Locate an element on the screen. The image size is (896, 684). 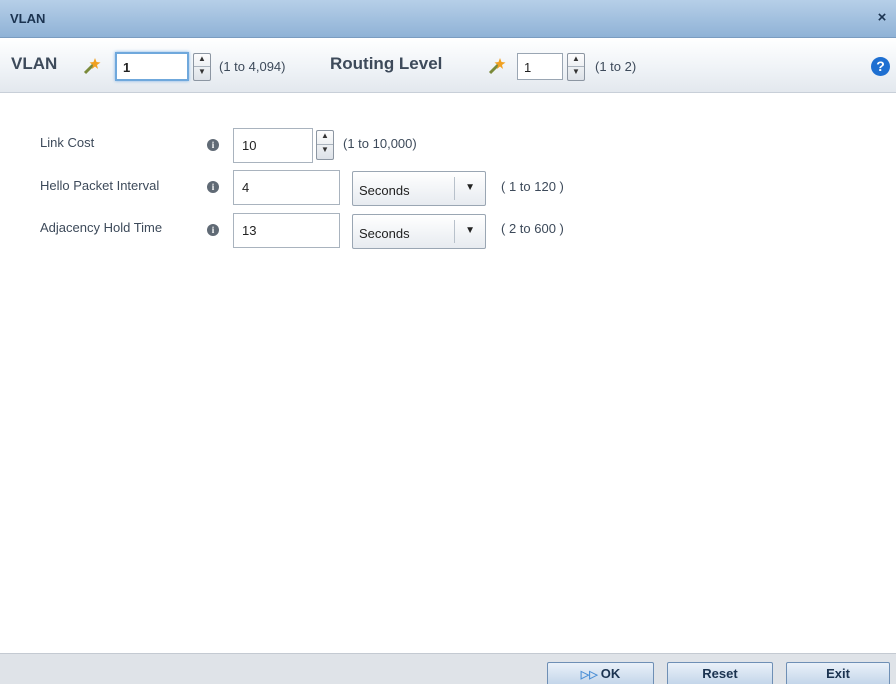
ok-arrow-icon: ▷▷ is located at coordinates (589, 675).